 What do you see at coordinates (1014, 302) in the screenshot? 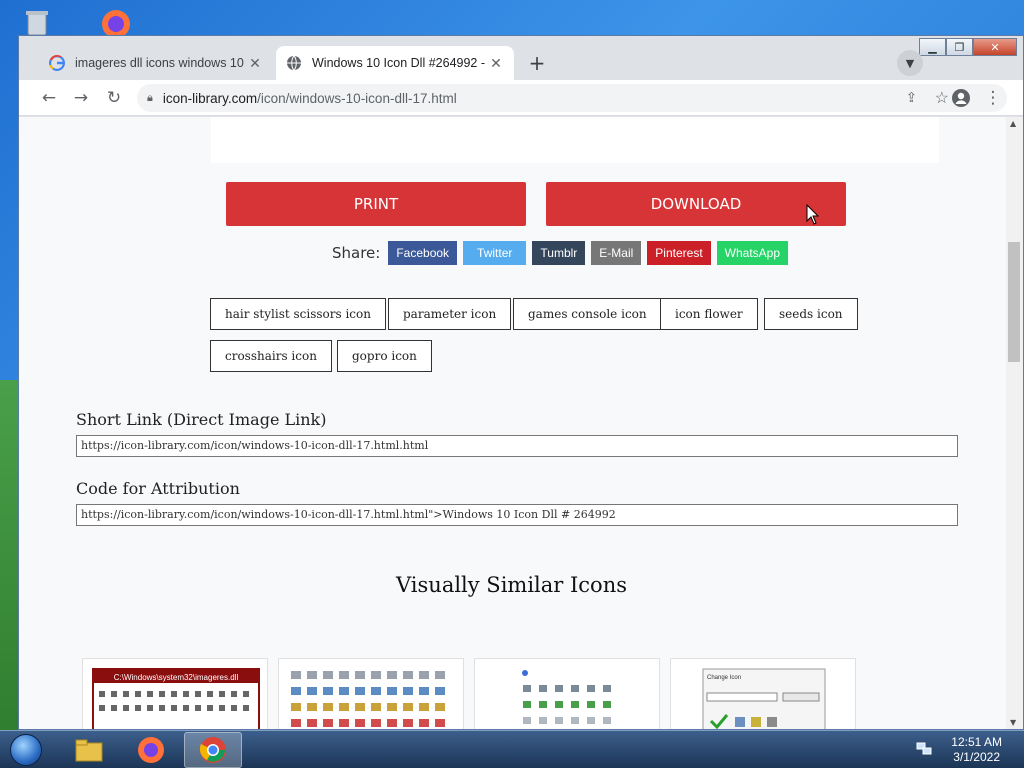
I see `scroll-thumb` at bounding box center [1014, 302].